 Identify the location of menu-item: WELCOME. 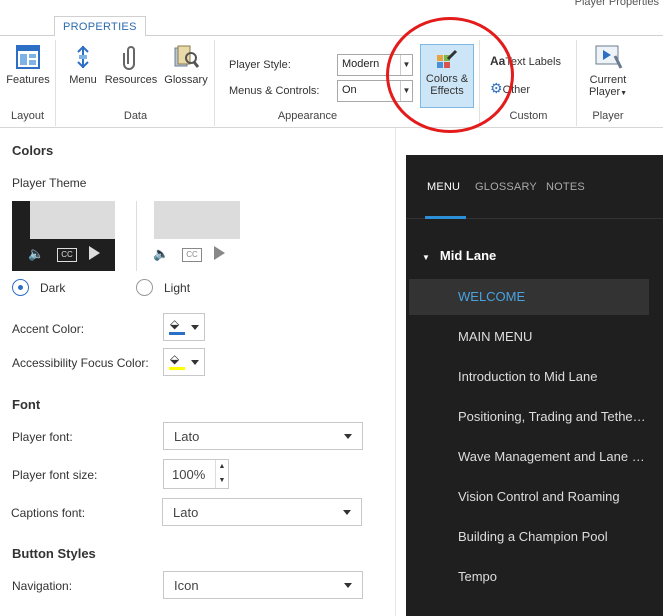
(529, 297).